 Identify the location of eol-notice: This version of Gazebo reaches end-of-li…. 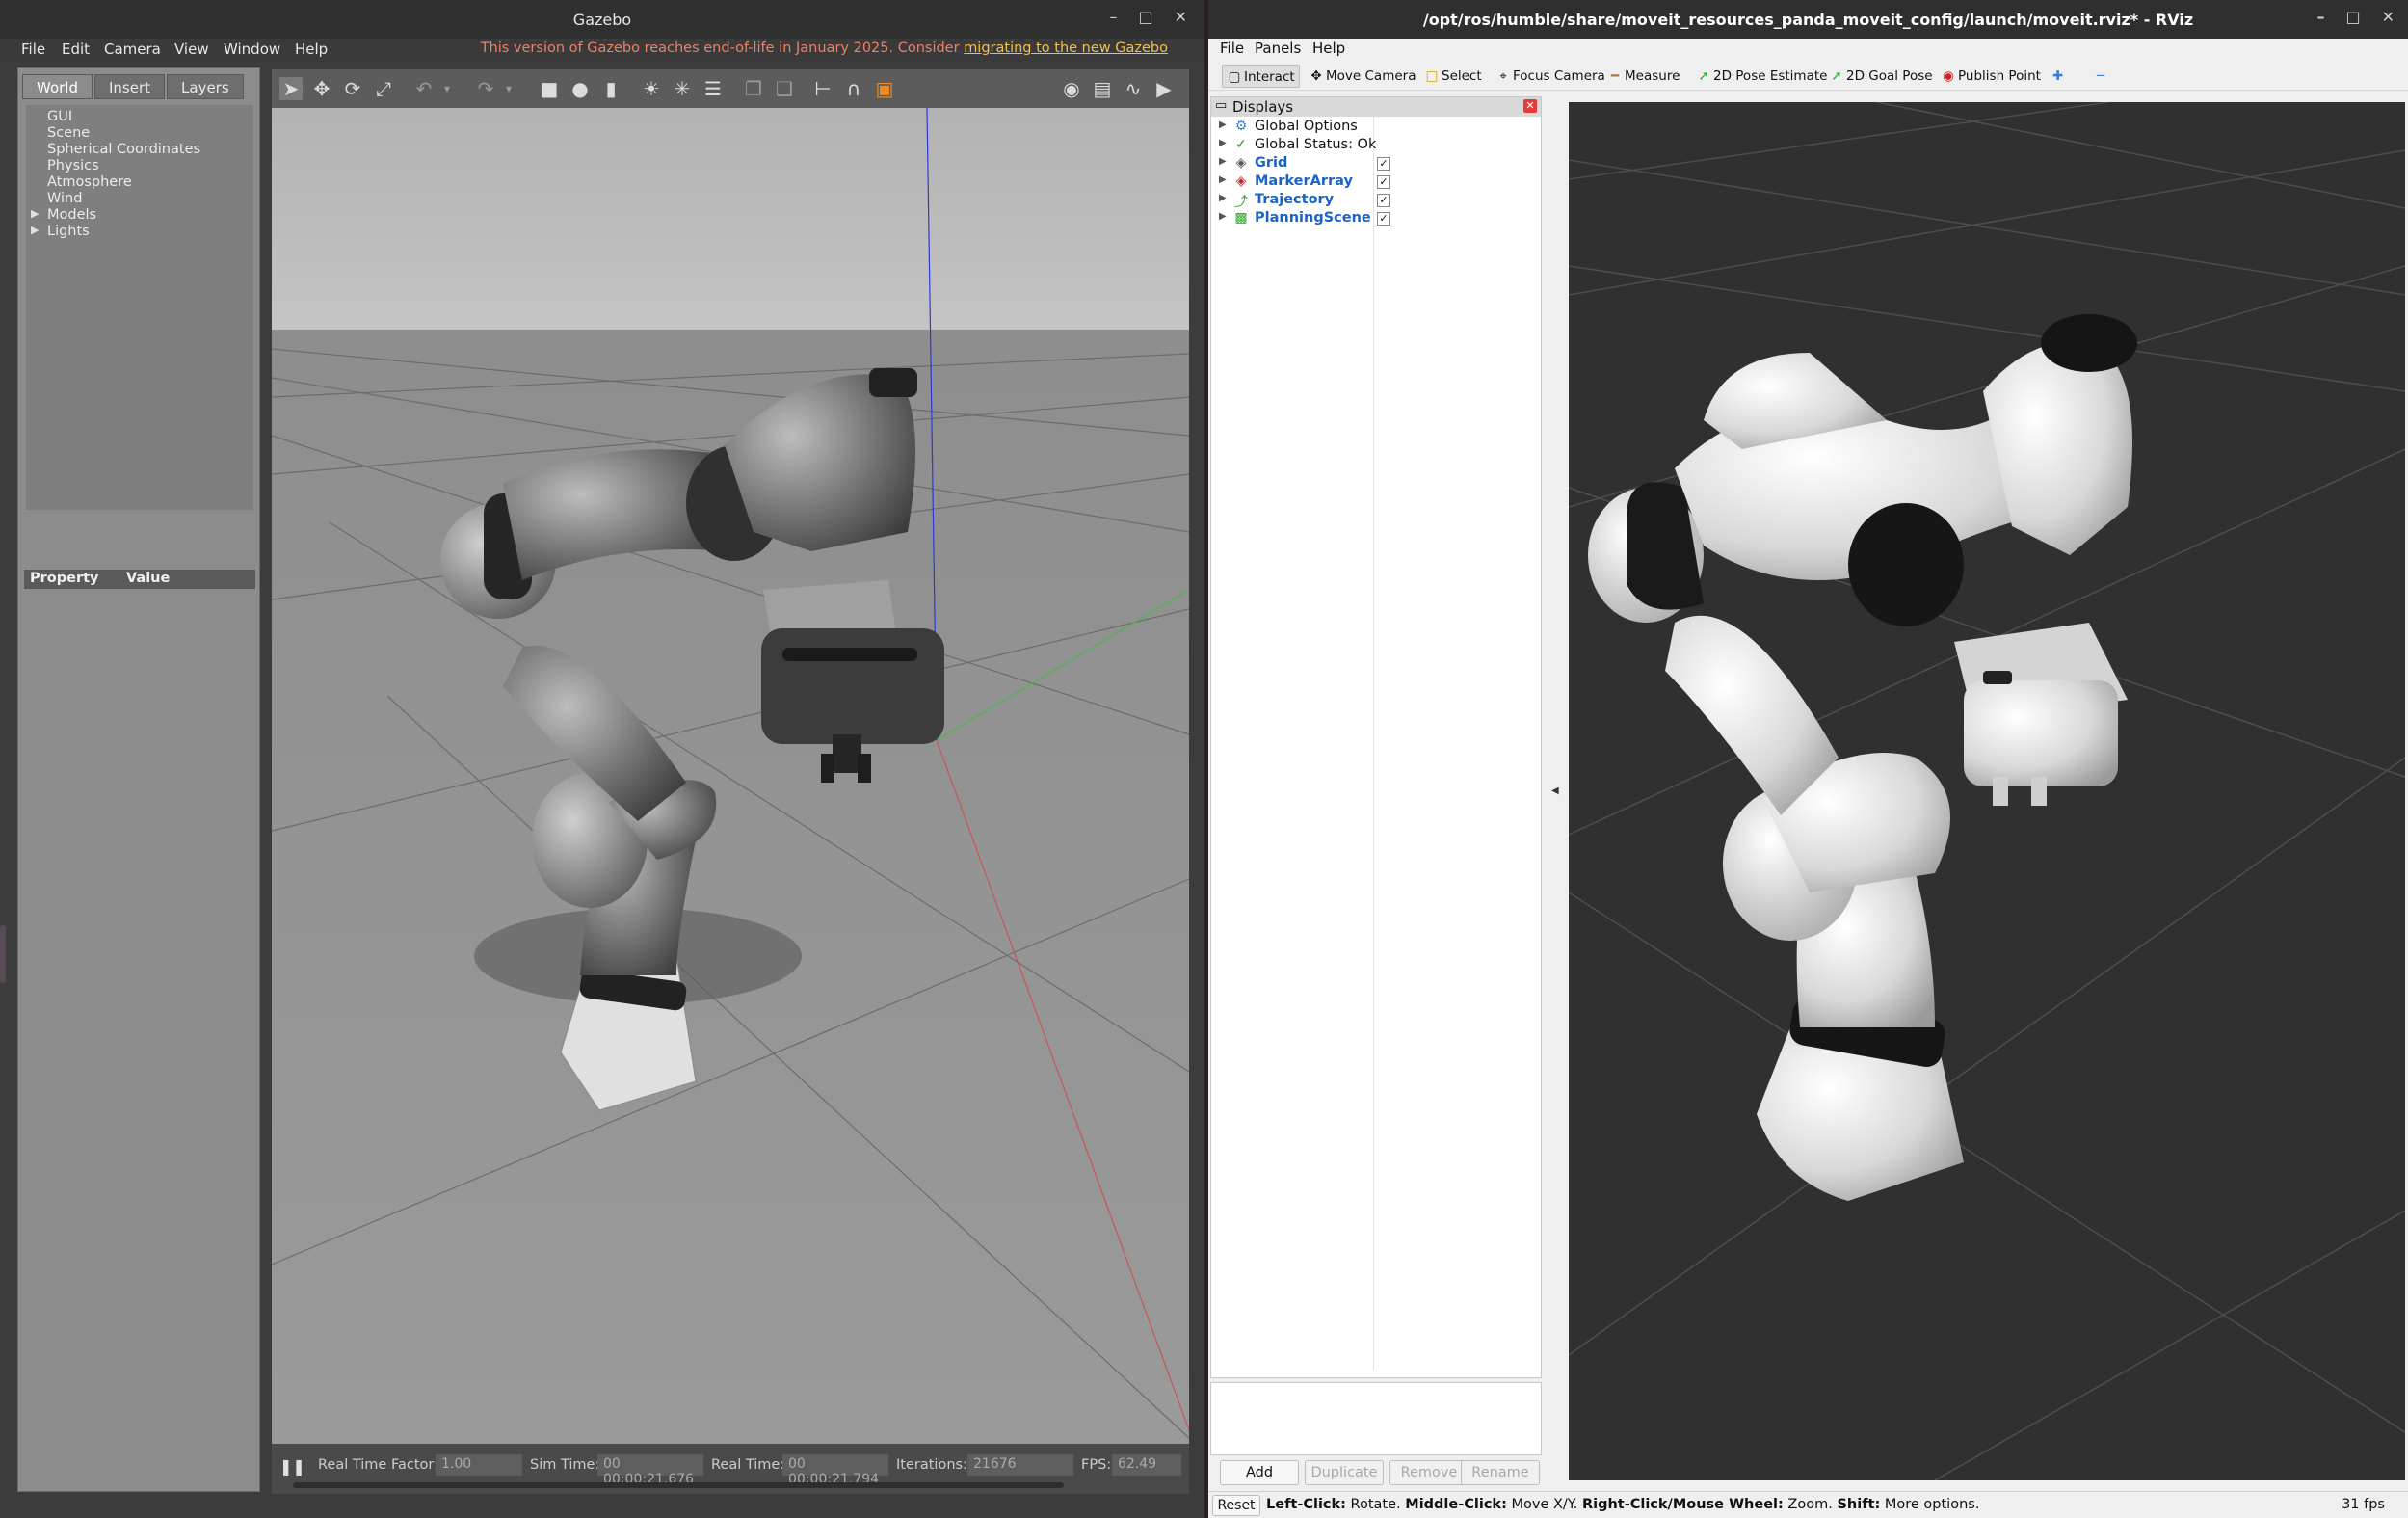
(825, 48).